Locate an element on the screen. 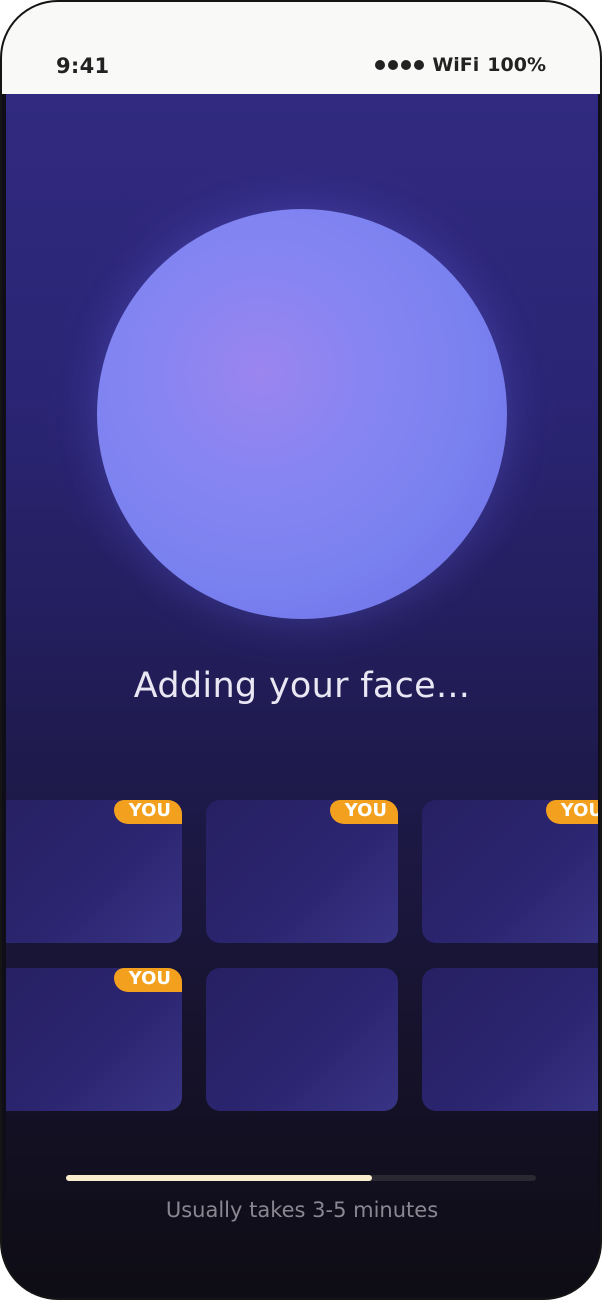 This screenshot has width=602, height=1300. progress-fill is located at coordinates (219, 1178).